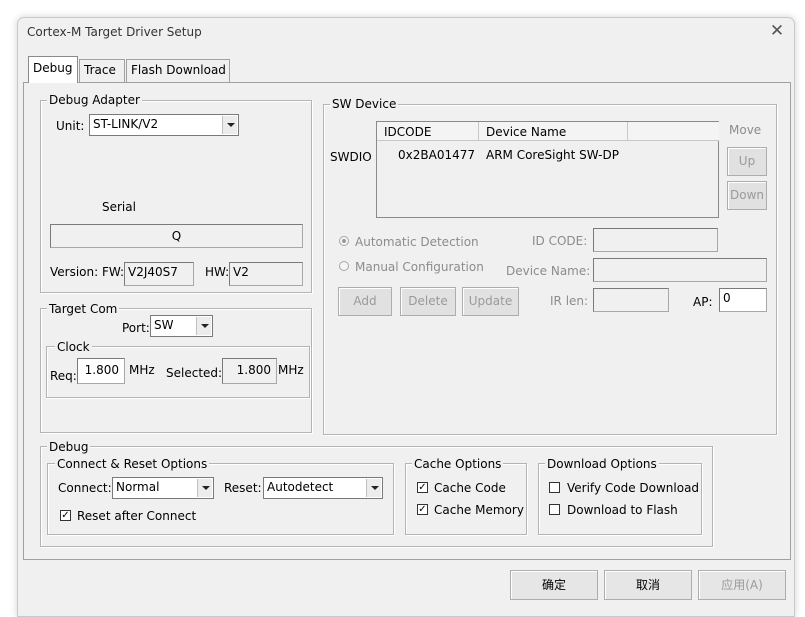 The image size is (805, 617). I want to click on automatic-detection-radio, so click(344, 241).